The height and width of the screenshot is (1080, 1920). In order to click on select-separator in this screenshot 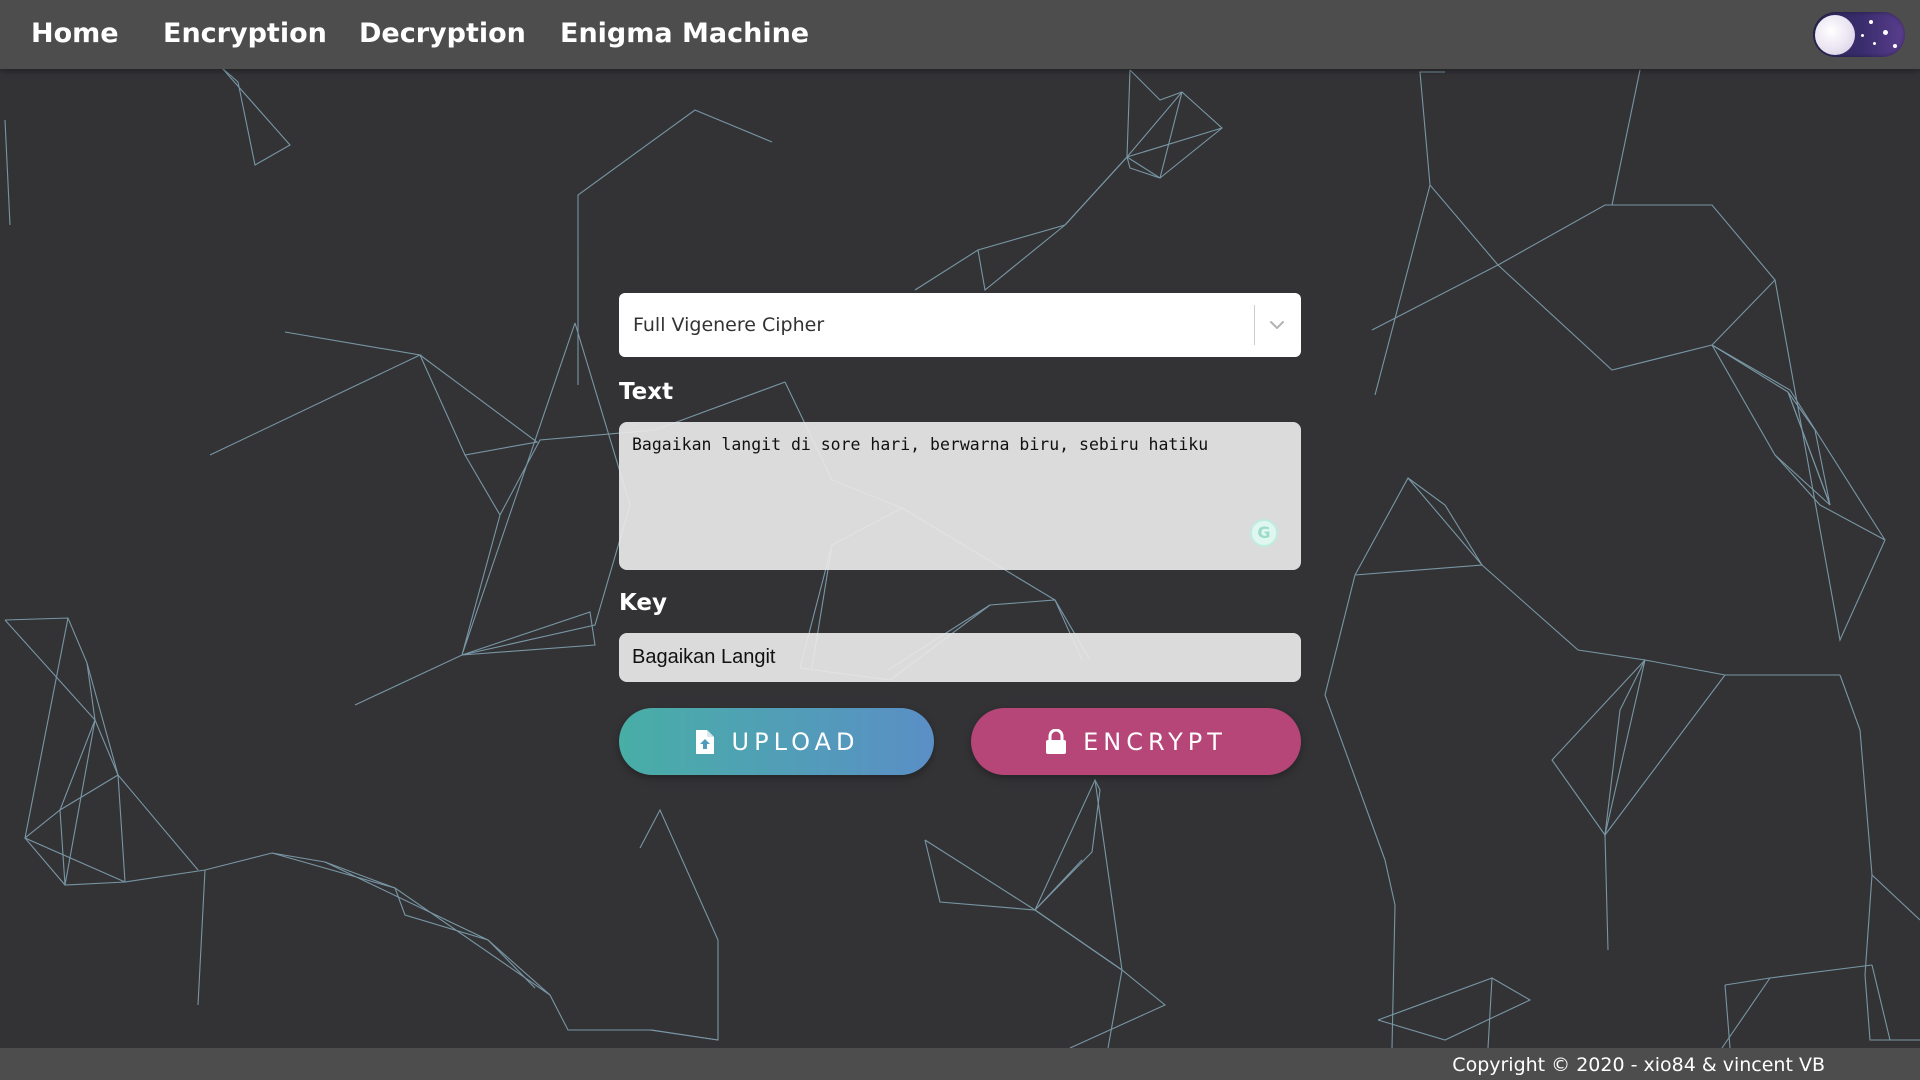, I will do `click(1254, 325)`.